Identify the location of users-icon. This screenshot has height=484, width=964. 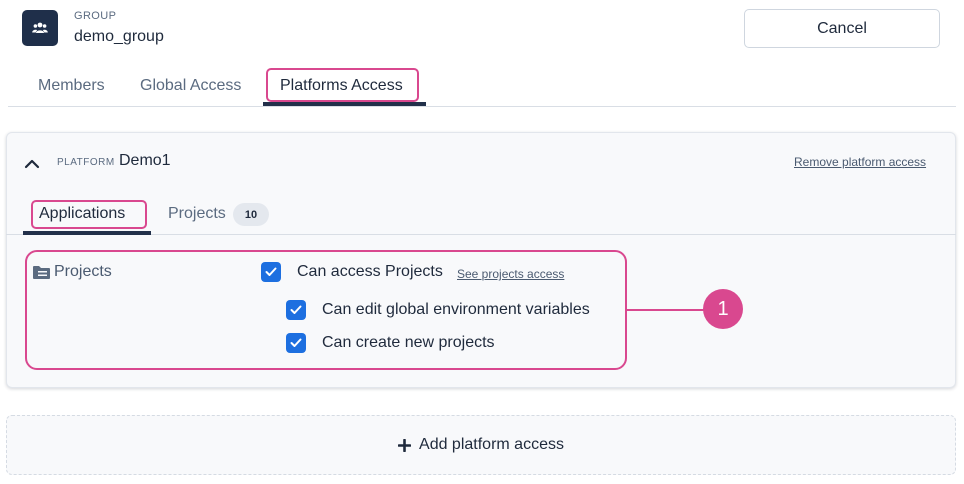
(40, 27).